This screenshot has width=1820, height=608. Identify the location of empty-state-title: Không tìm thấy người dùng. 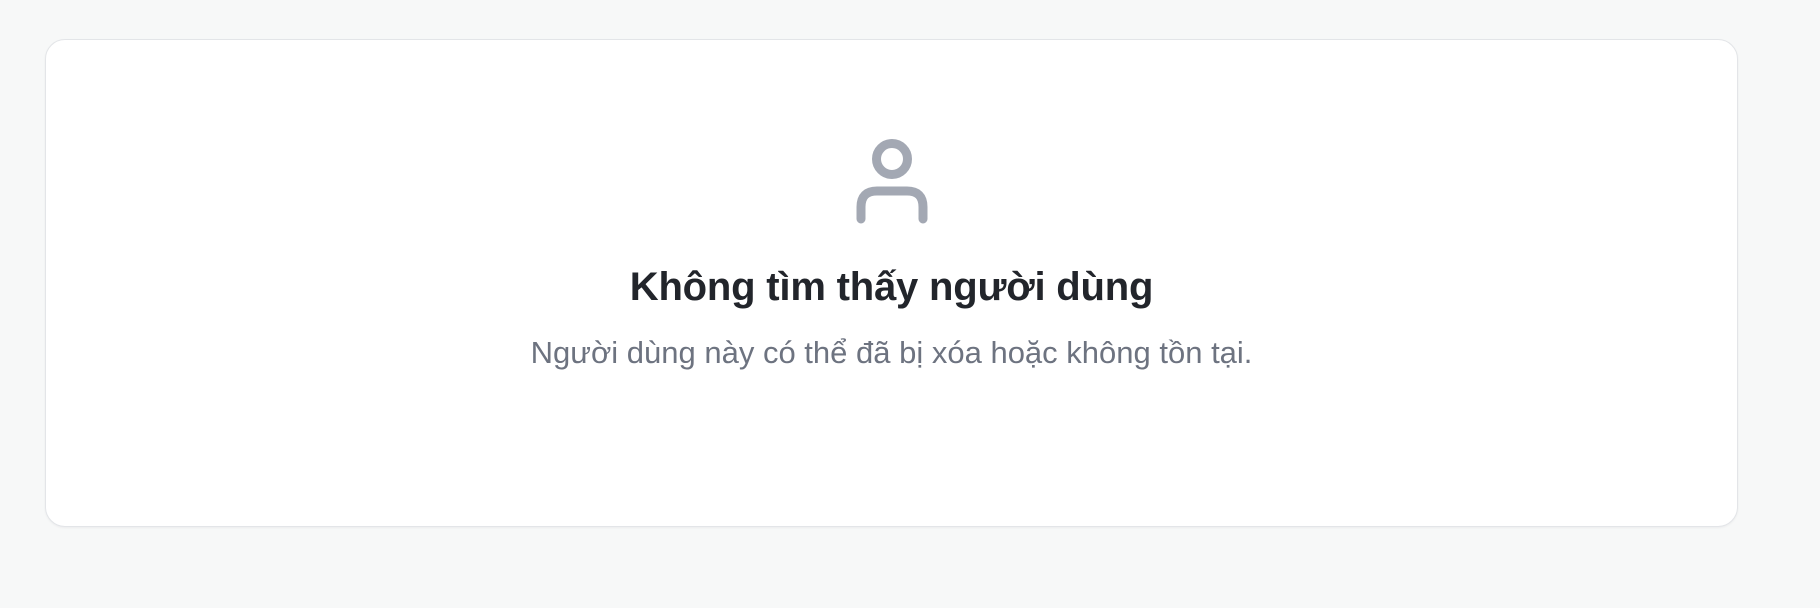
(891, 287).